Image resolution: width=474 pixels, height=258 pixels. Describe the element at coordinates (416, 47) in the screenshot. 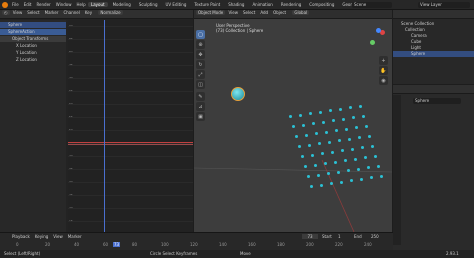

I see `outliner-light: Light` at that location.